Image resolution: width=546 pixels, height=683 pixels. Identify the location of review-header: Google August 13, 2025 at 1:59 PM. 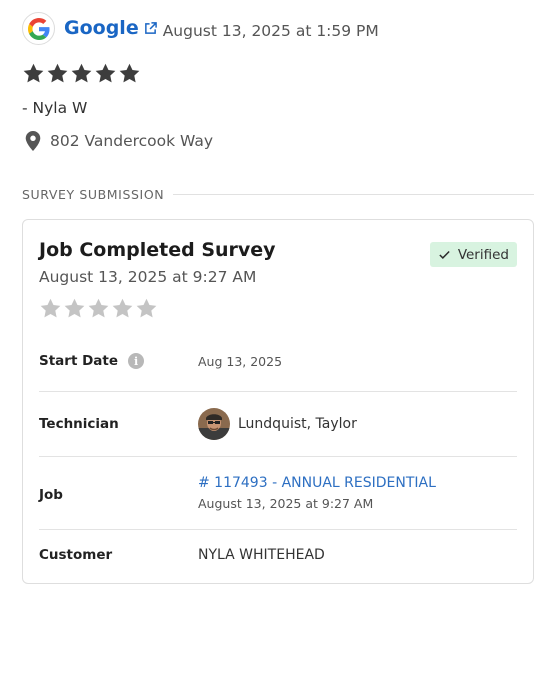
(200, 28).